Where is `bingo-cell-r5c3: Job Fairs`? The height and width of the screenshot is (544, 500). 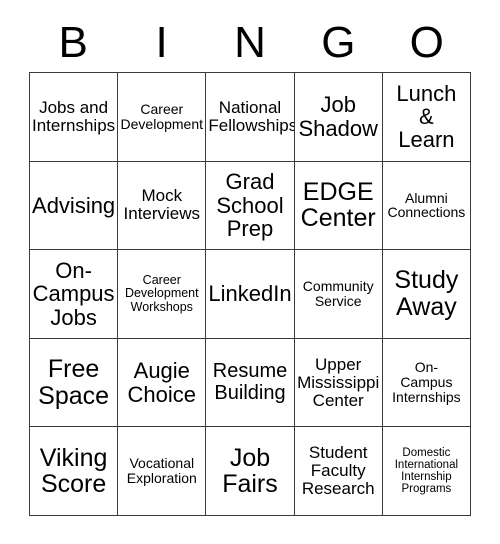 bingo-cell-r5c3: Job Fairs is located at coordinates (250, 471).